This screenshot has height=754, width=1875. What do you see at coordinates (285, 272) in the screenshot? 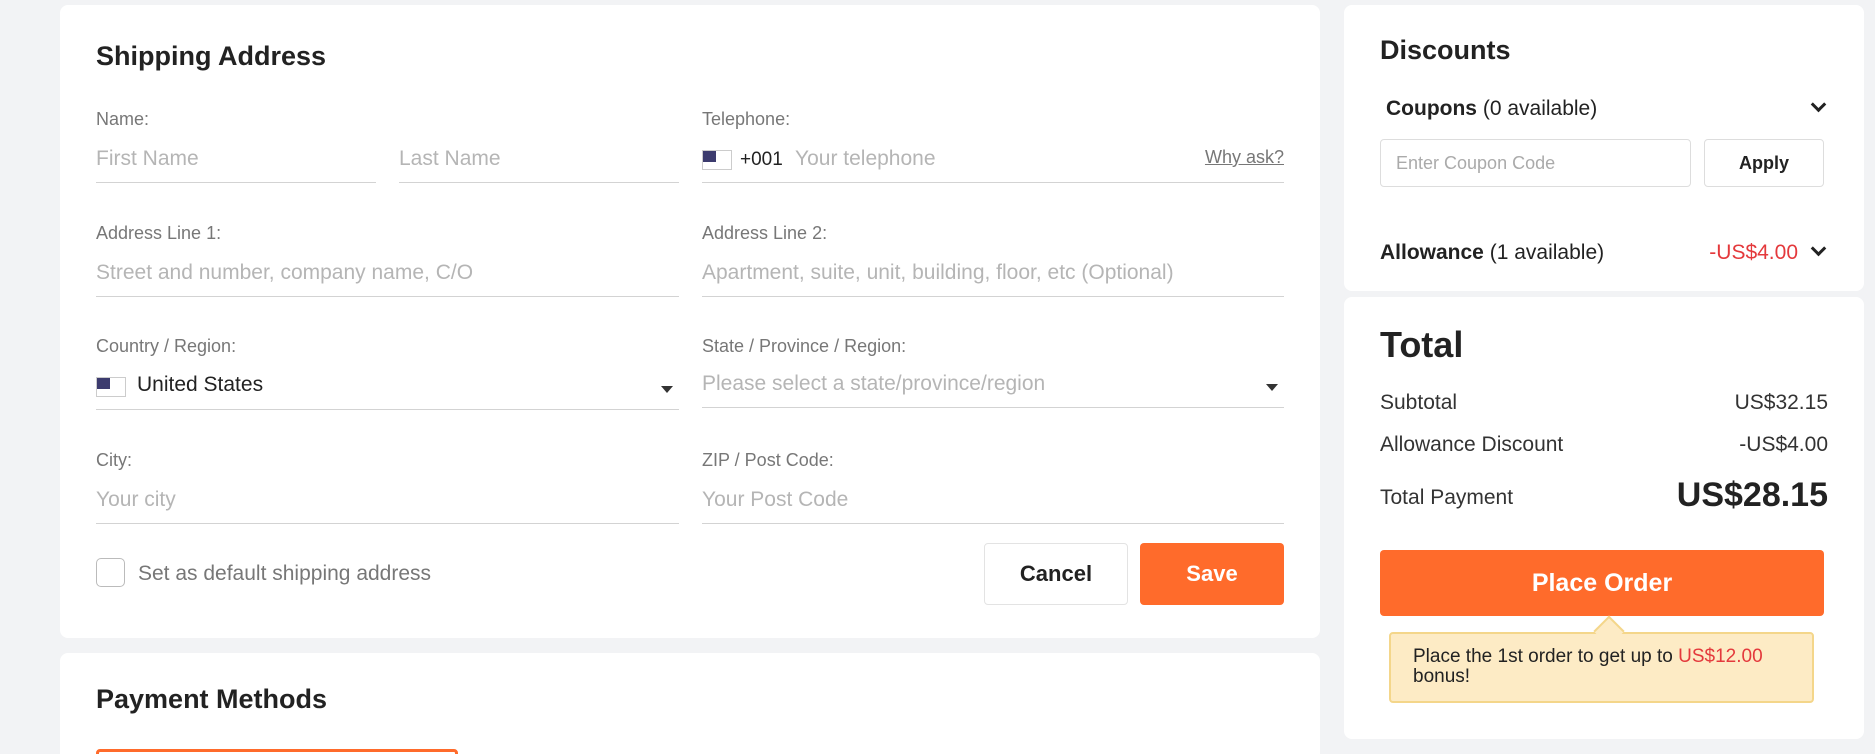
I see `address-line-1-placeholder: Street and number, company name, C/O` at bounding box center [285, 272].